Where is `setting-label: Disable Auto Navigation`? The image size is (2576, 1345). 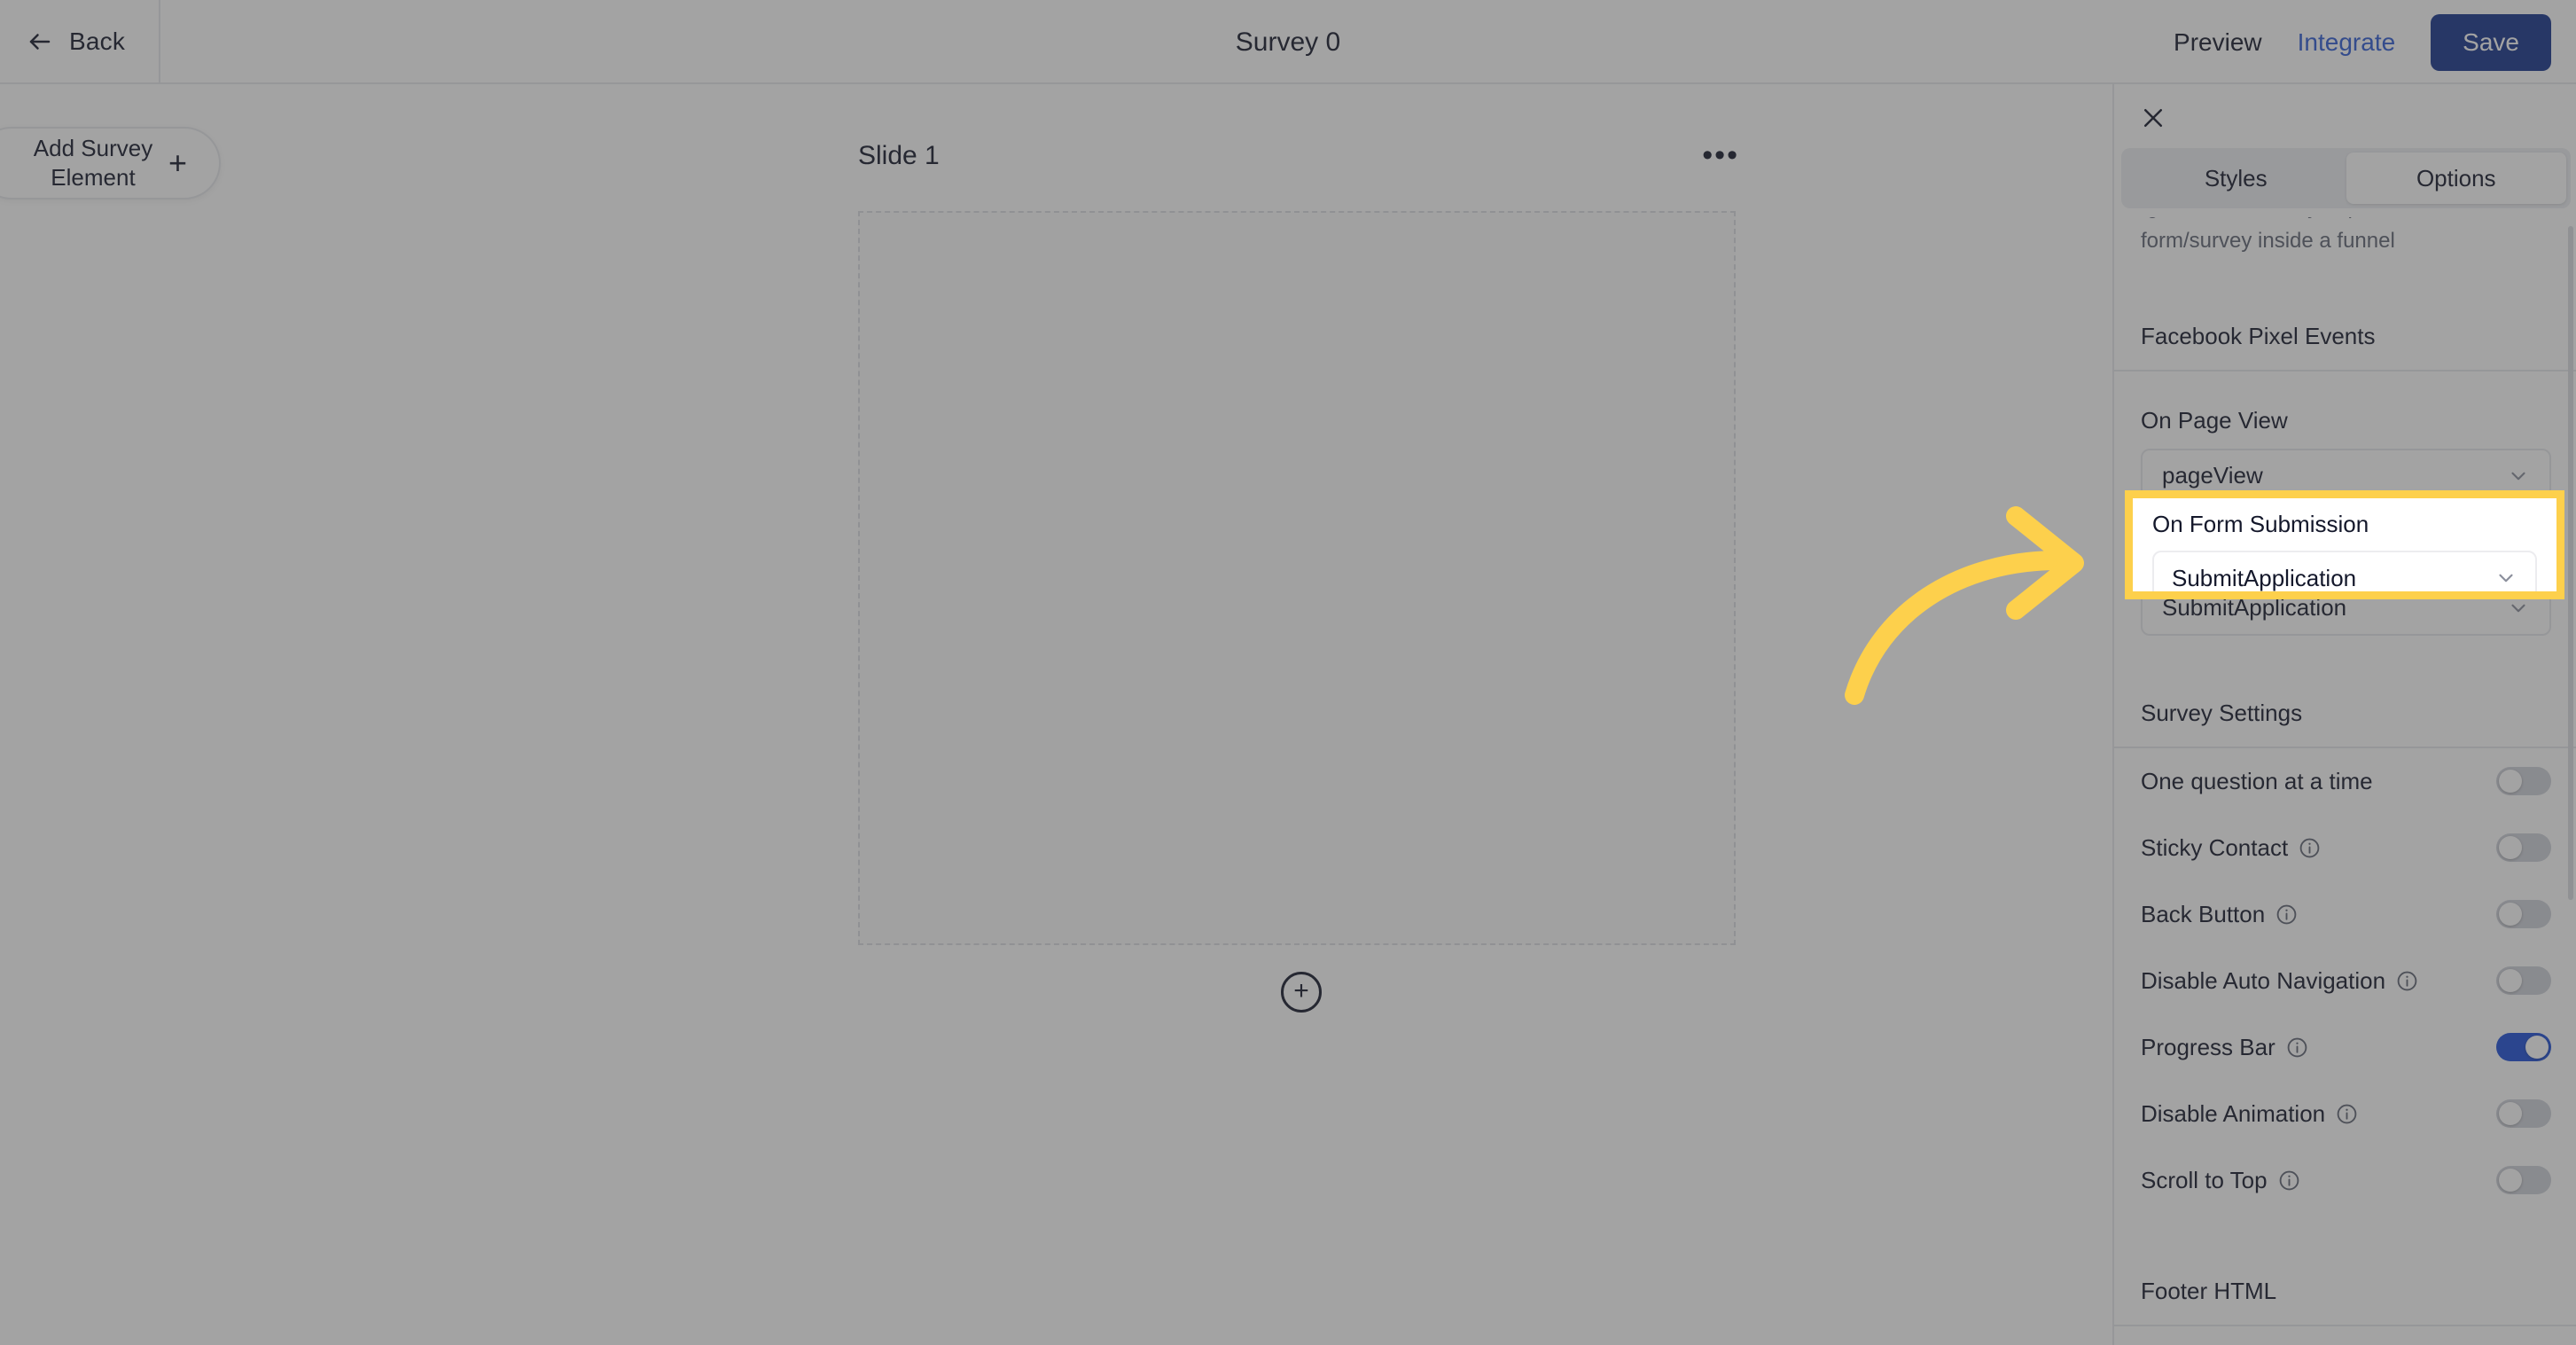 setting-label: Disable Auto Navigation is located at coordinates (2263, 980).